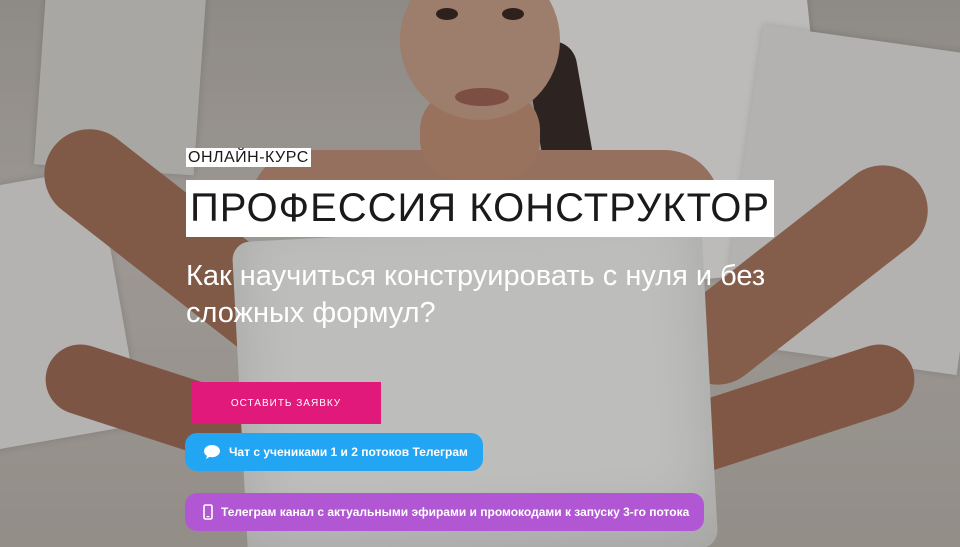 This screenshot has height=547, width=960. I want to click on students-chat-link: Чат с учениками 1 и 2 потоков Телеграм, so click(334, 452).